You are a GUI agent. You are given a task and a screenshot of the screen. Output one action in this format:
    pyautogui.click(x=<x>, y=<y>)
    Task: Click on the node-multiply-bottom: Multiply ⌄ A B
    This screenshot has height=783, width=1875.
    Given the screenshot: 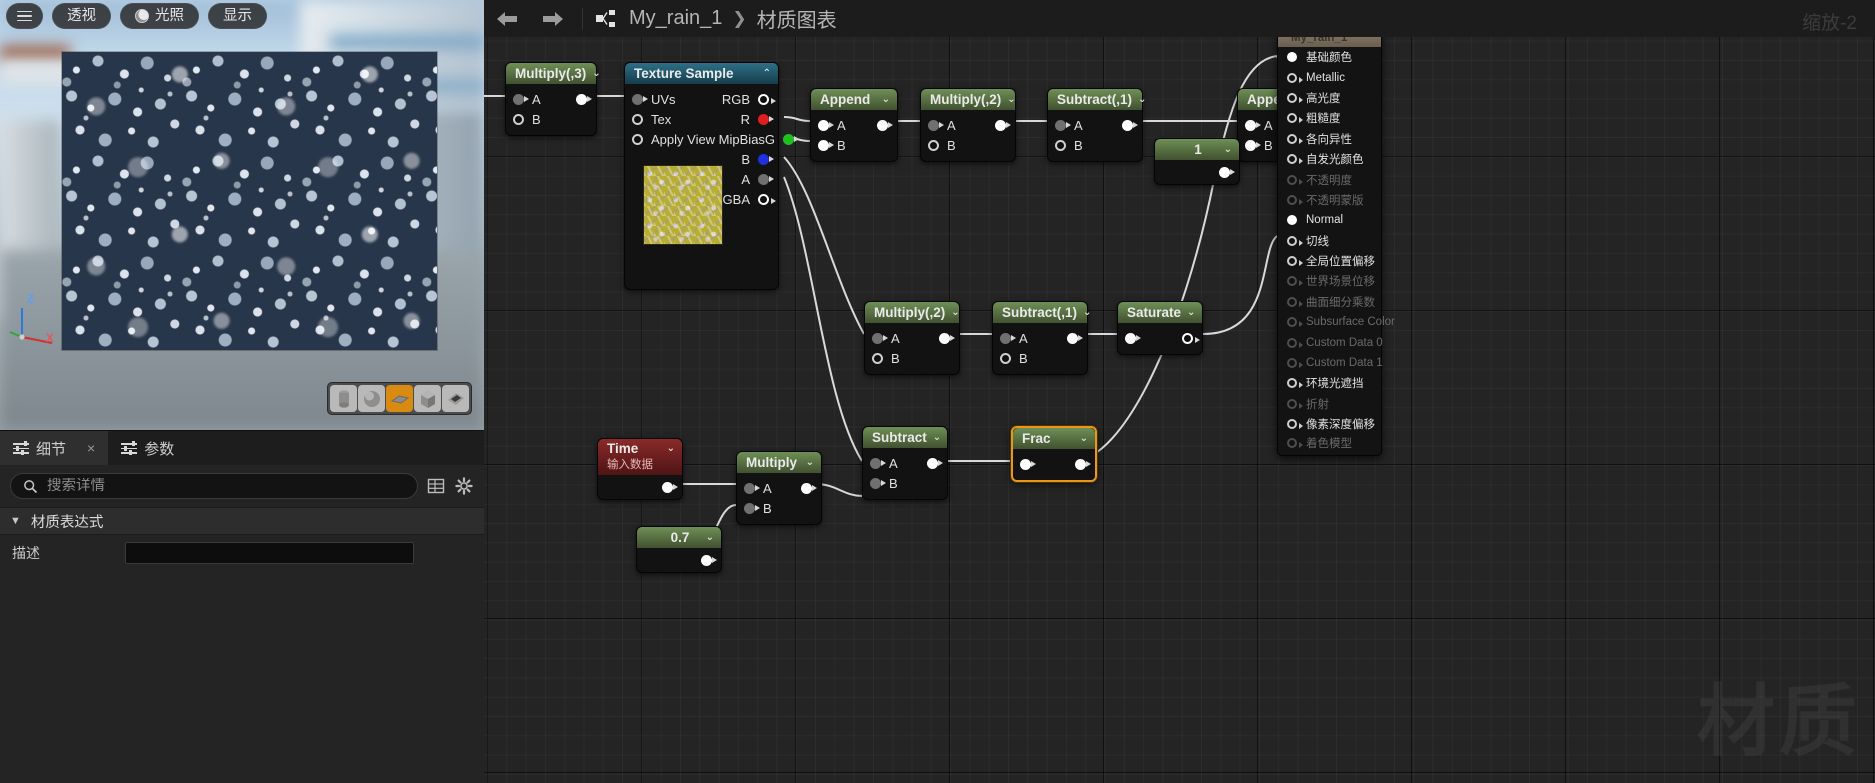 What is the action you would take?
    pyautogui.click(x=779, y=488)
    